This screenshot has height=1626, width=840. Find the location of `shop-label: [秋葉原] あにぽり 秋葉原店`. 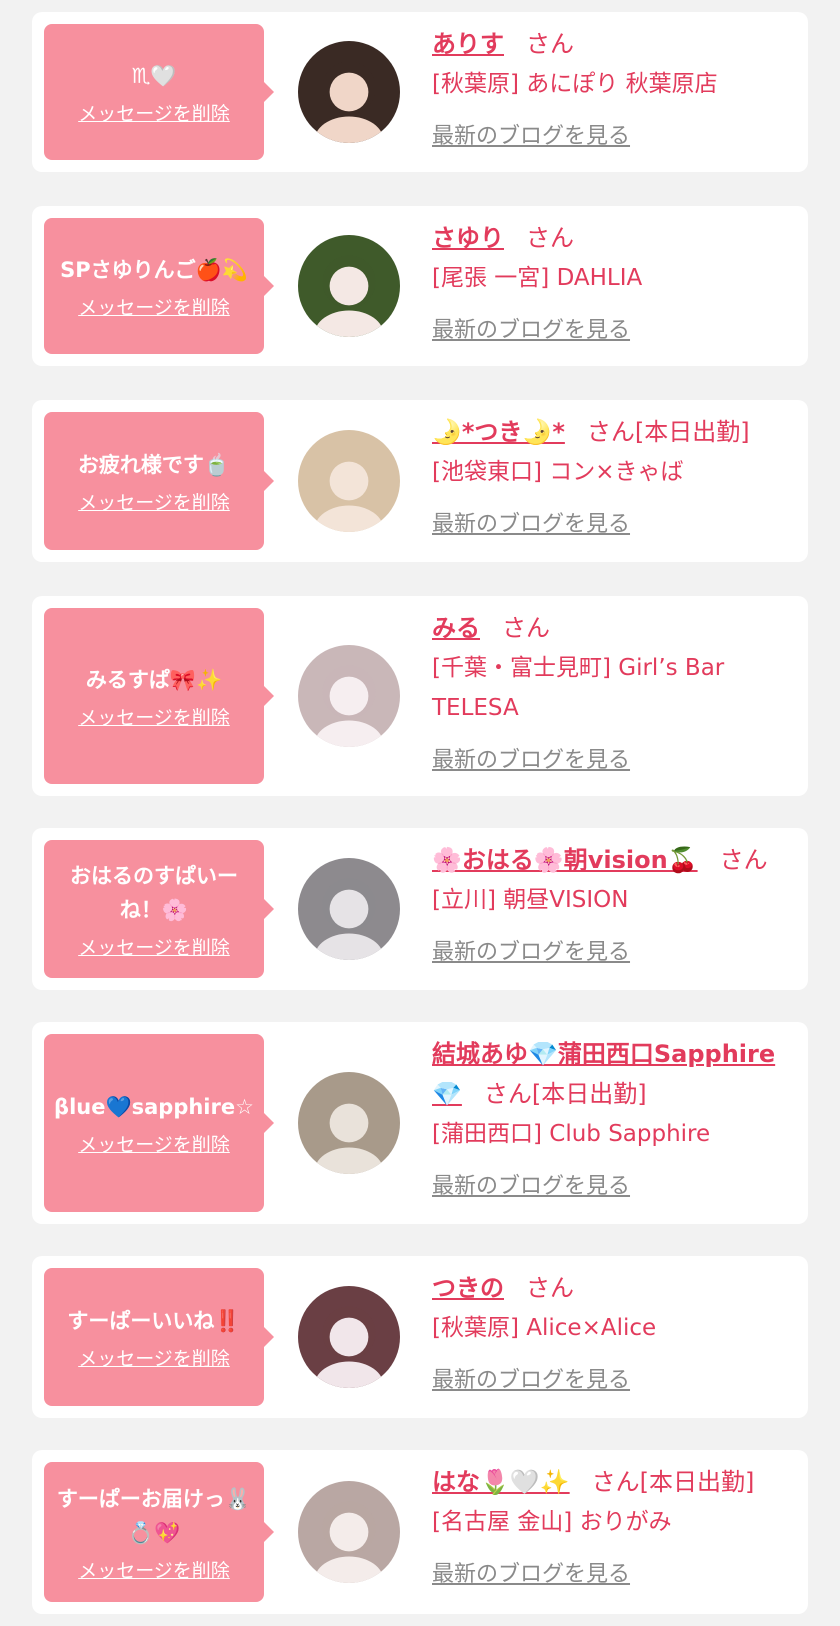

shop-label: [秋葉原] あにぽり 秋葉原店 is located at coordinates (575, 84).